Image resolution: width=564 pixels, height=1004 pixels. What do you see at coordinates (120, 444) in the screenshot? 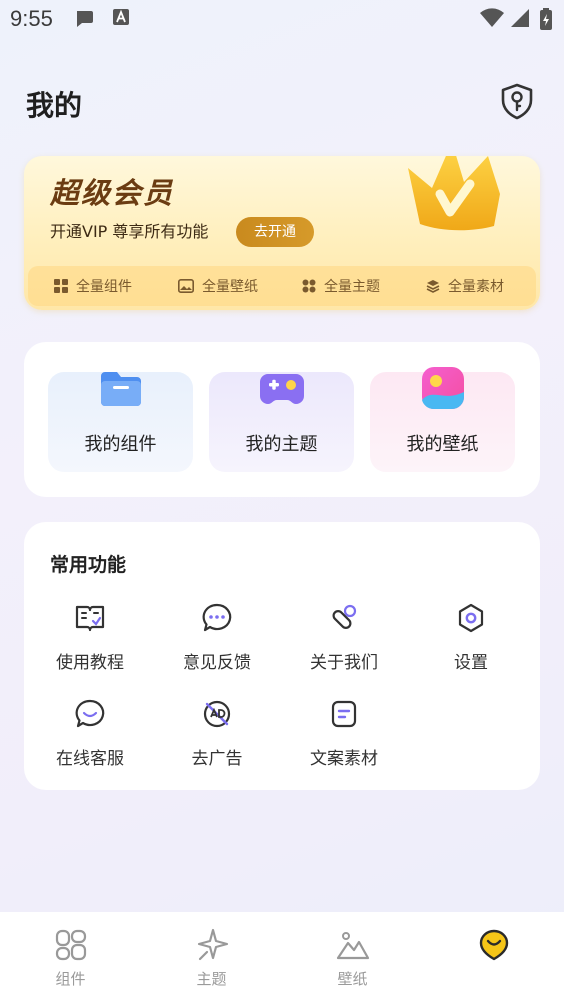
I see `my-widgets-label: 我的组件` at bounding box center [120, 444].